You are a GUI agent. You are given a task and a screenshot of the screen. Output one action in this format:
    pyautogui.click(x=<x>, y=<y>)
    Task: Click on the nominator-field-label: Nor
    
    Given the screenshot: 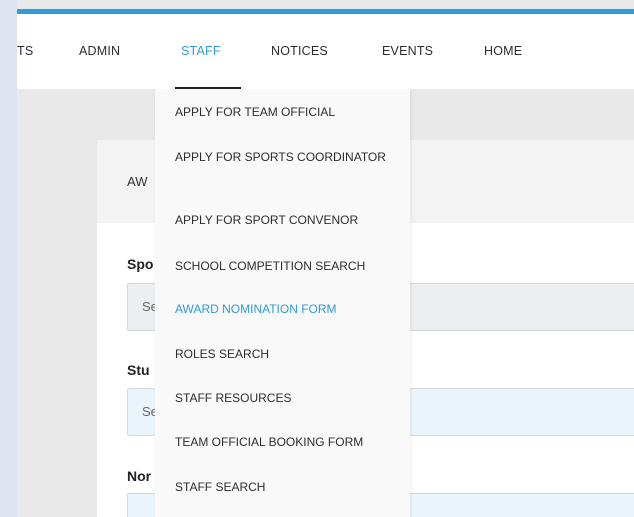 What is the action you would take?
    pyautogui.click(x=139, y=476)
    